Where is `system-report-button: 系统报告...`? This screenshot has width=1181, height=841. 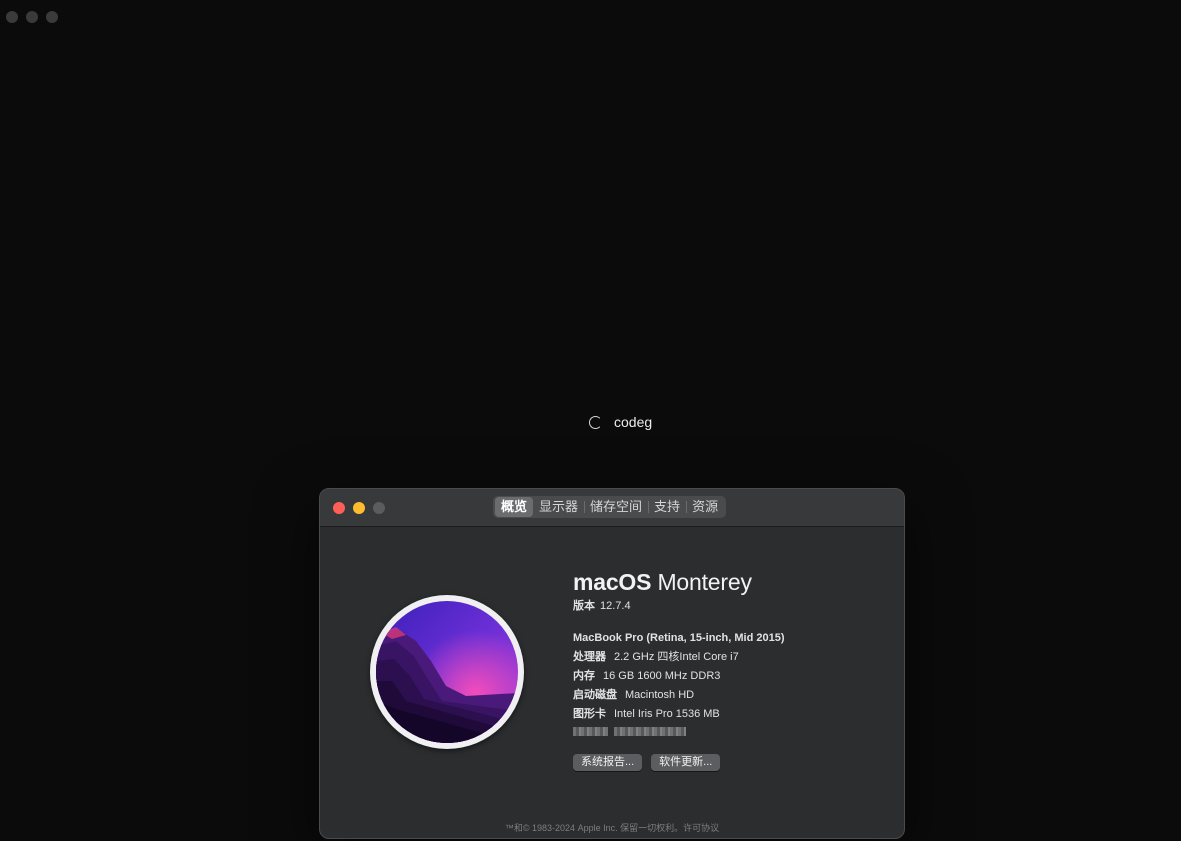 system-report-button: 系统报告... is located at coordinates (608, 762).